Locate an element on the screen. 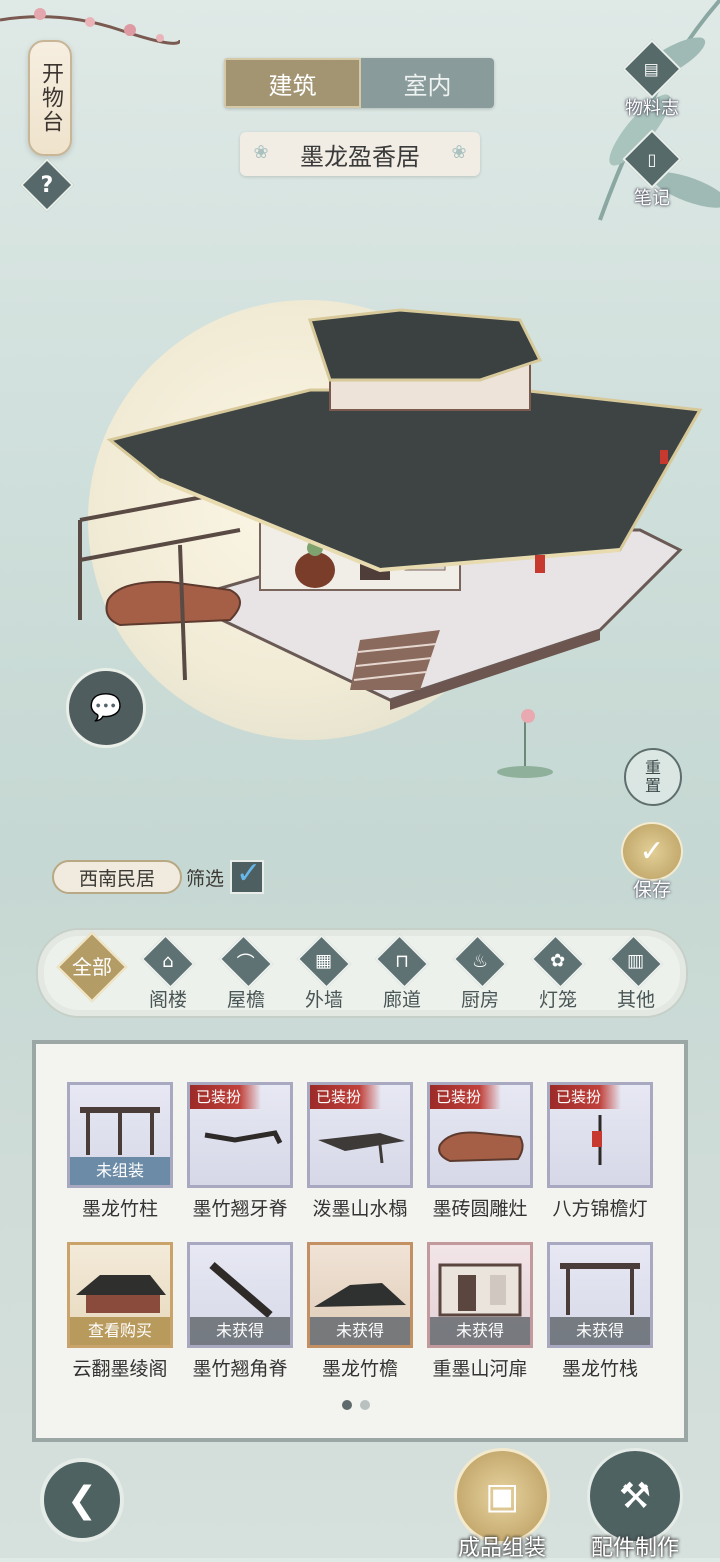  item-card: 未获得 墨龙竹檐 is located at coordinates (360, 1312).